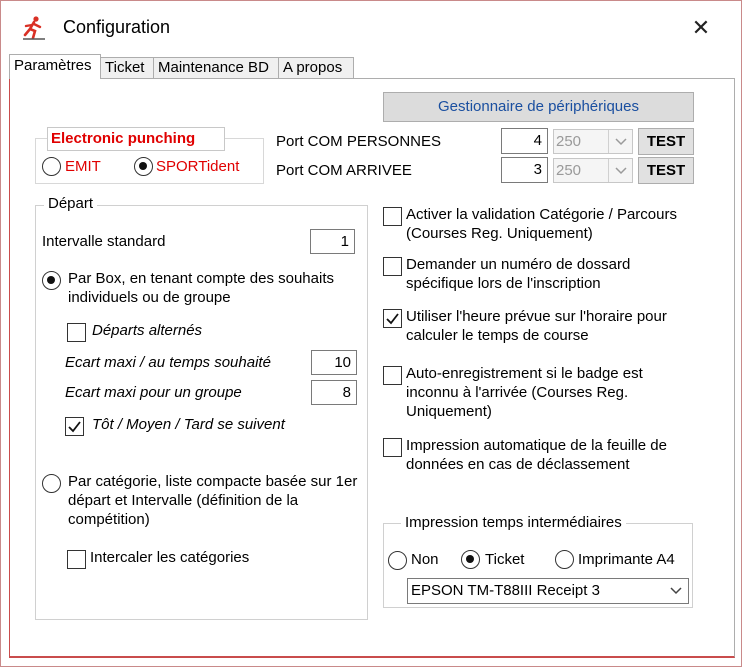 This screenshot has height=667, width=742. I want to click on sportident-radio, so click(143, 166).